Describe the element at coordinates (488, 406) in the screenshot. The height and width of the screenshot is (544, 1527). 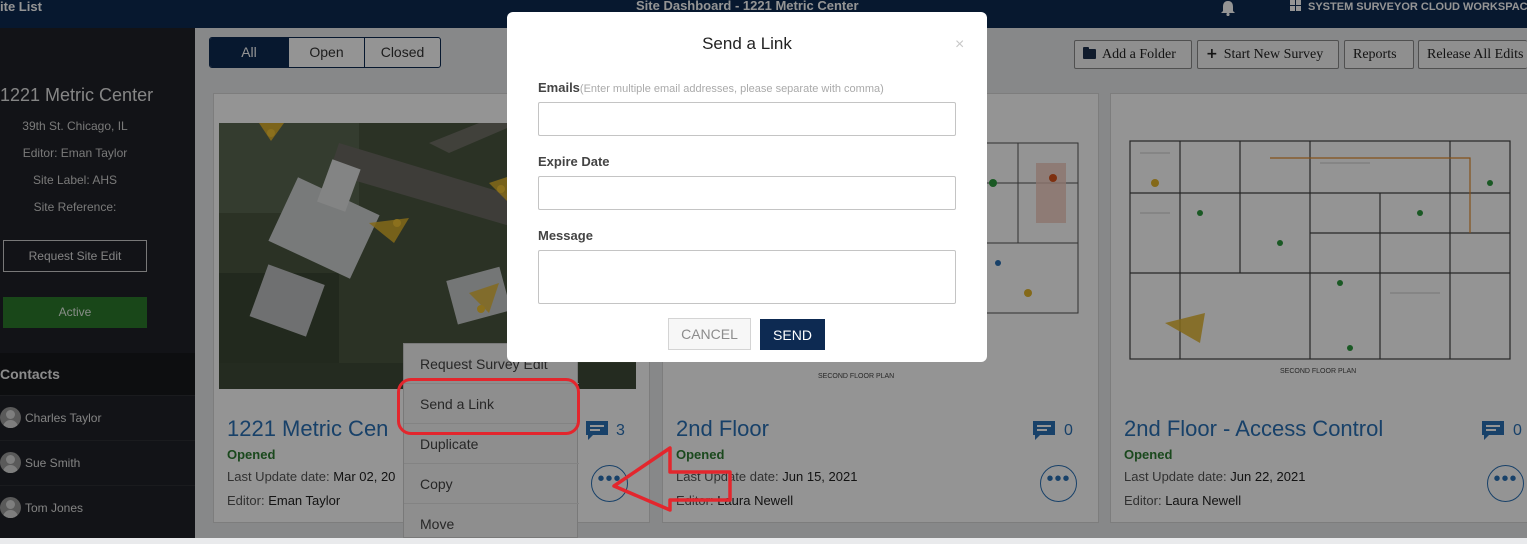
I see `annotation-highlight` at that location.